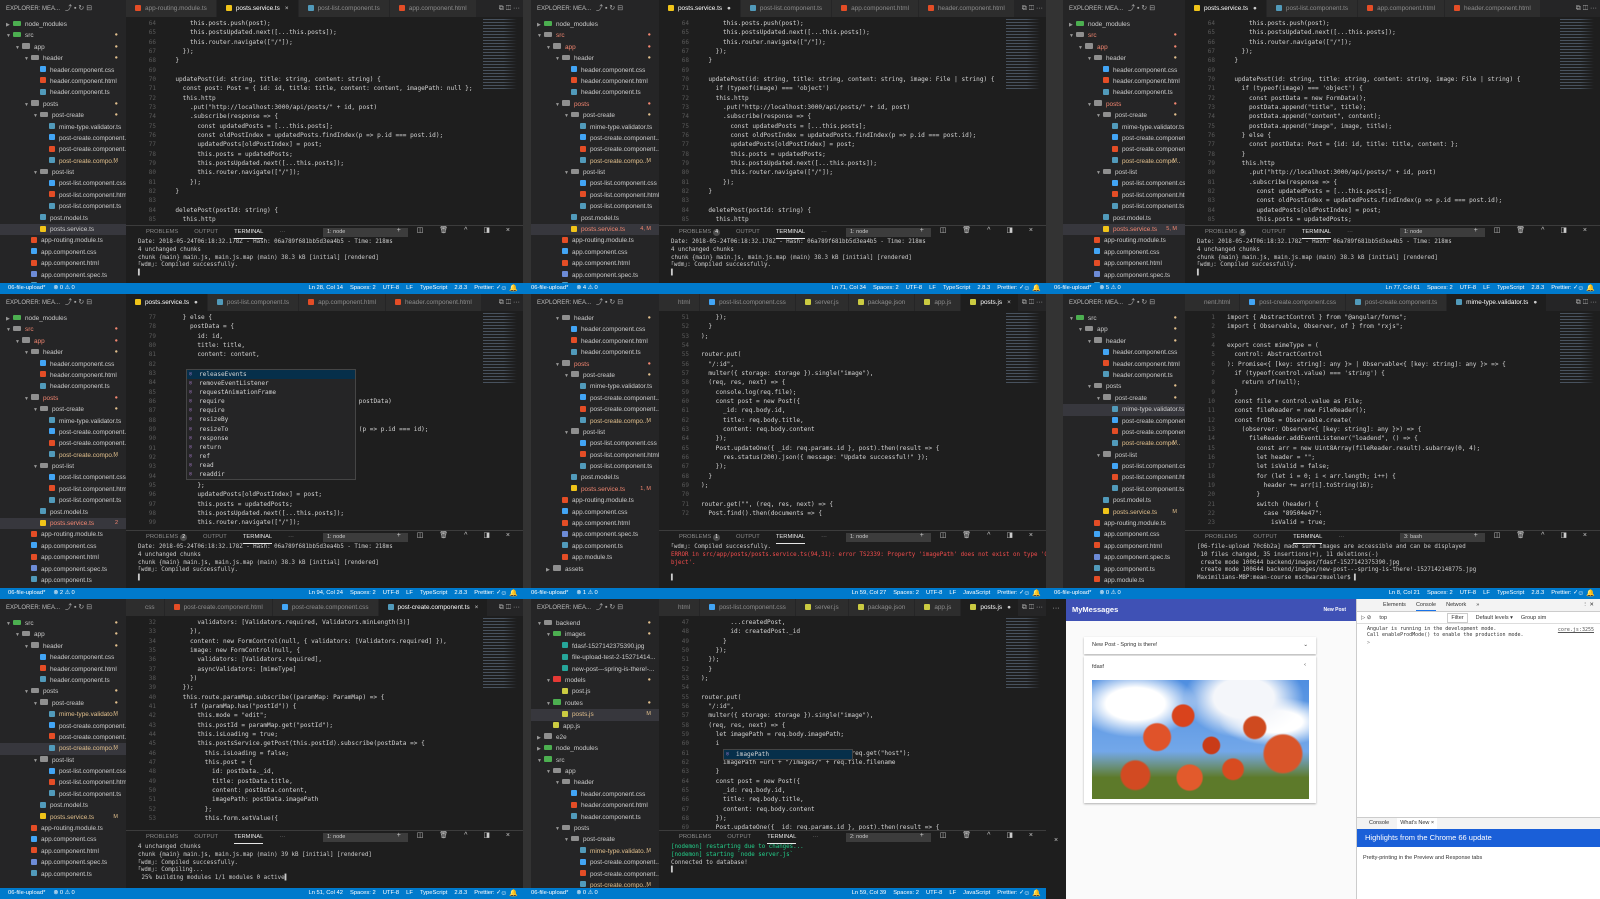 Image resolution: width=1600 pixels, height=899 pixels. What do you see at coordinates (184, 631) in the screenshot?
I see `code-line: }),` at bounding box center [184, 631].